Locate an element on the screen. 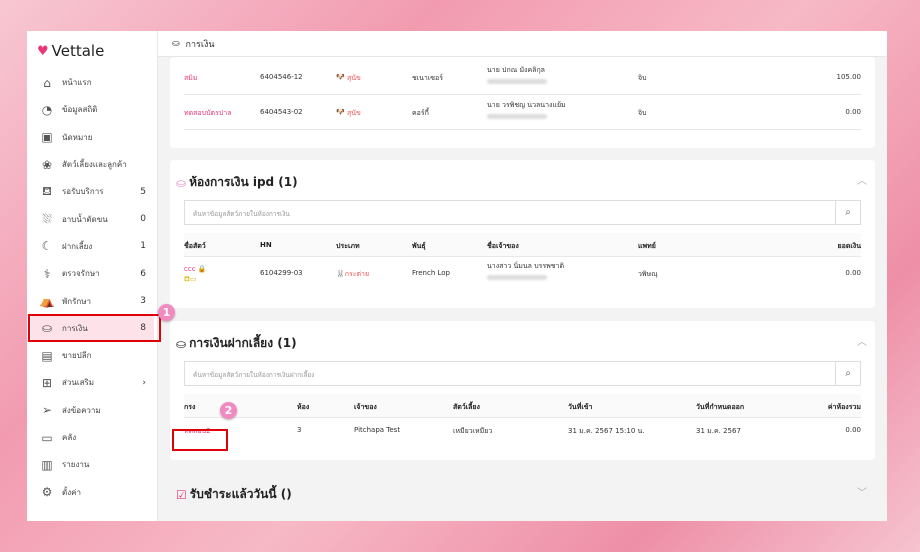  cell-hn: 6404543-02 is located at coordinates (281, 112).